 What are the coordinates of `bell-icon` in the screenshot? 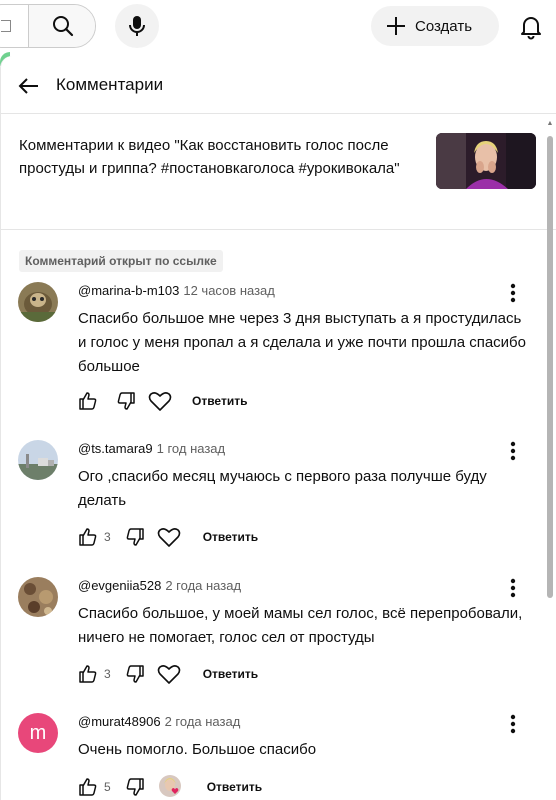 It's located at (531, 28).